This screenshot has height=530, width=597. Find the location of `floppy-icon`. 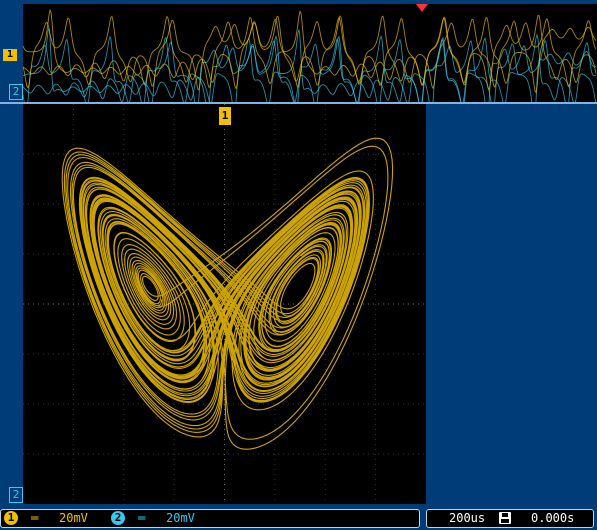

floppy-icon is located at coordinates (505, 518).